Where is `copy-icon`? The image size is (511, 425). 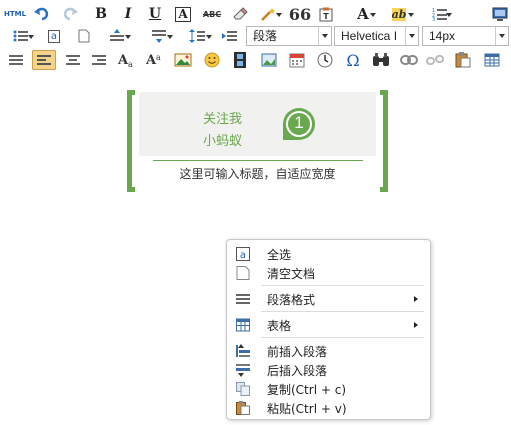
copy-icon is located at coordinates (243, 389).